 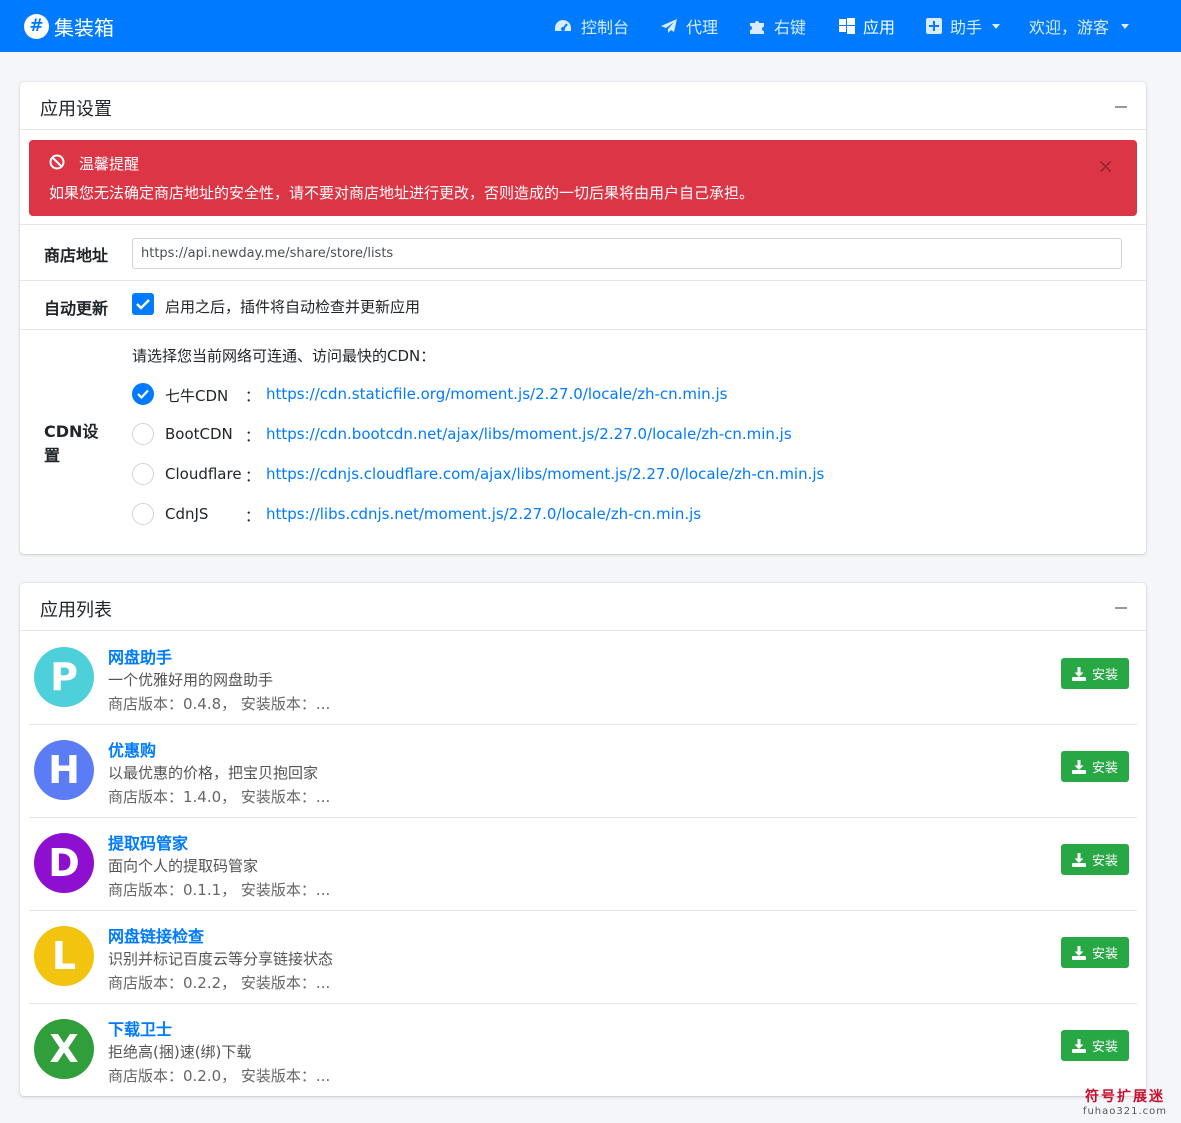 I want to click on brand: # 集装箱, so click(x=69, y=26).